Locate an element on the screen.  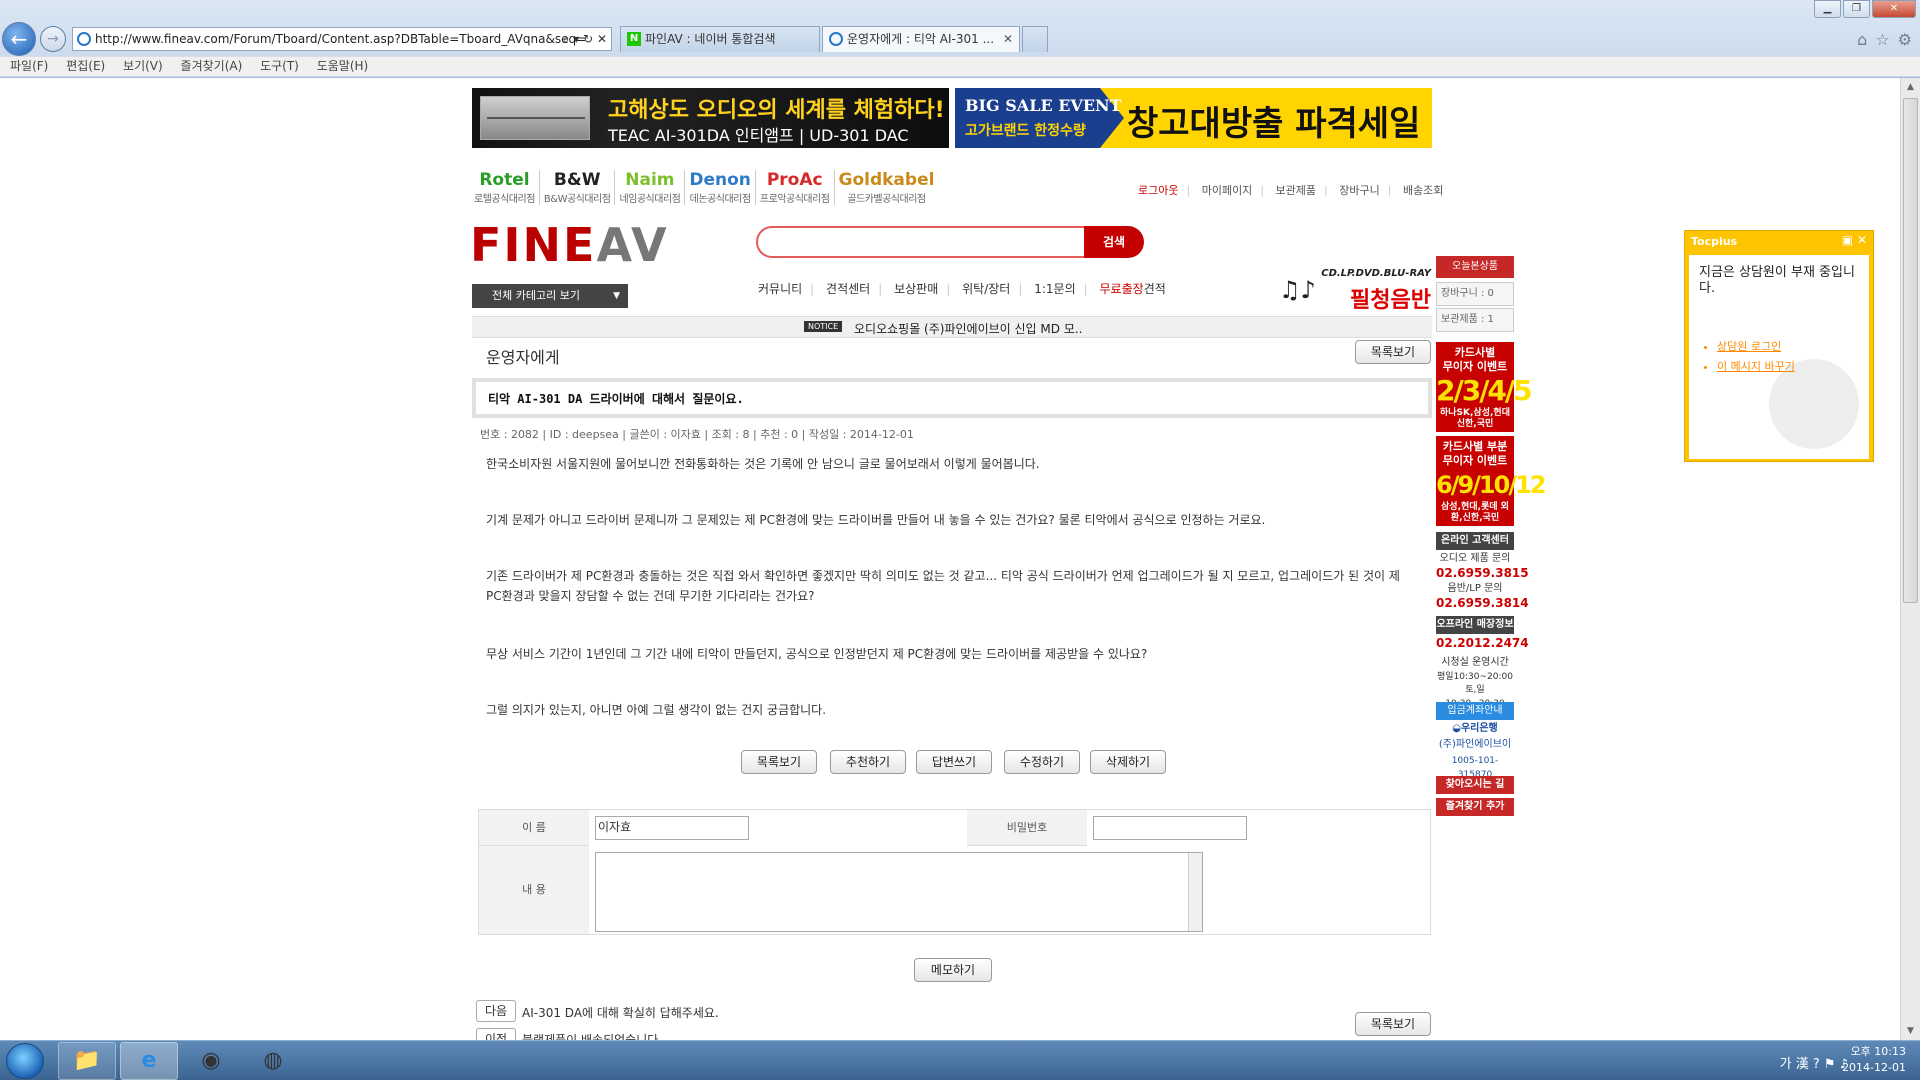
help-icon: ? is located at coordinates (1816, 1064).